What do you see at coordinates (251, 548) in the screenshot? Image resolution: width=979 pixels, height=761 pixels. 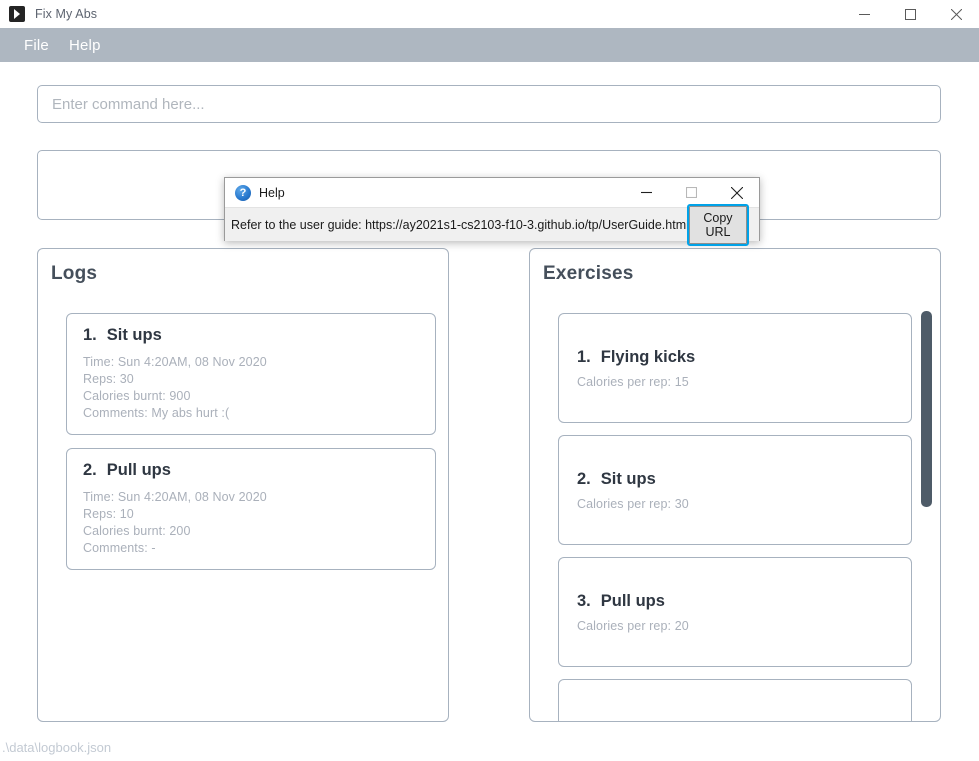 I see `log-card-comments: Comments: -` at bounding box center [251, 548].